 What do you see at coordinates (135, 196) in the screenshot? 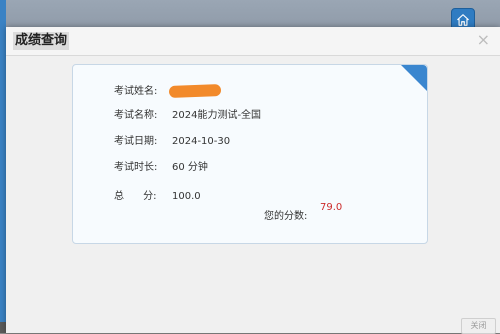
I see `total-score-label: 总 分:` at bounding box center [135, 196].